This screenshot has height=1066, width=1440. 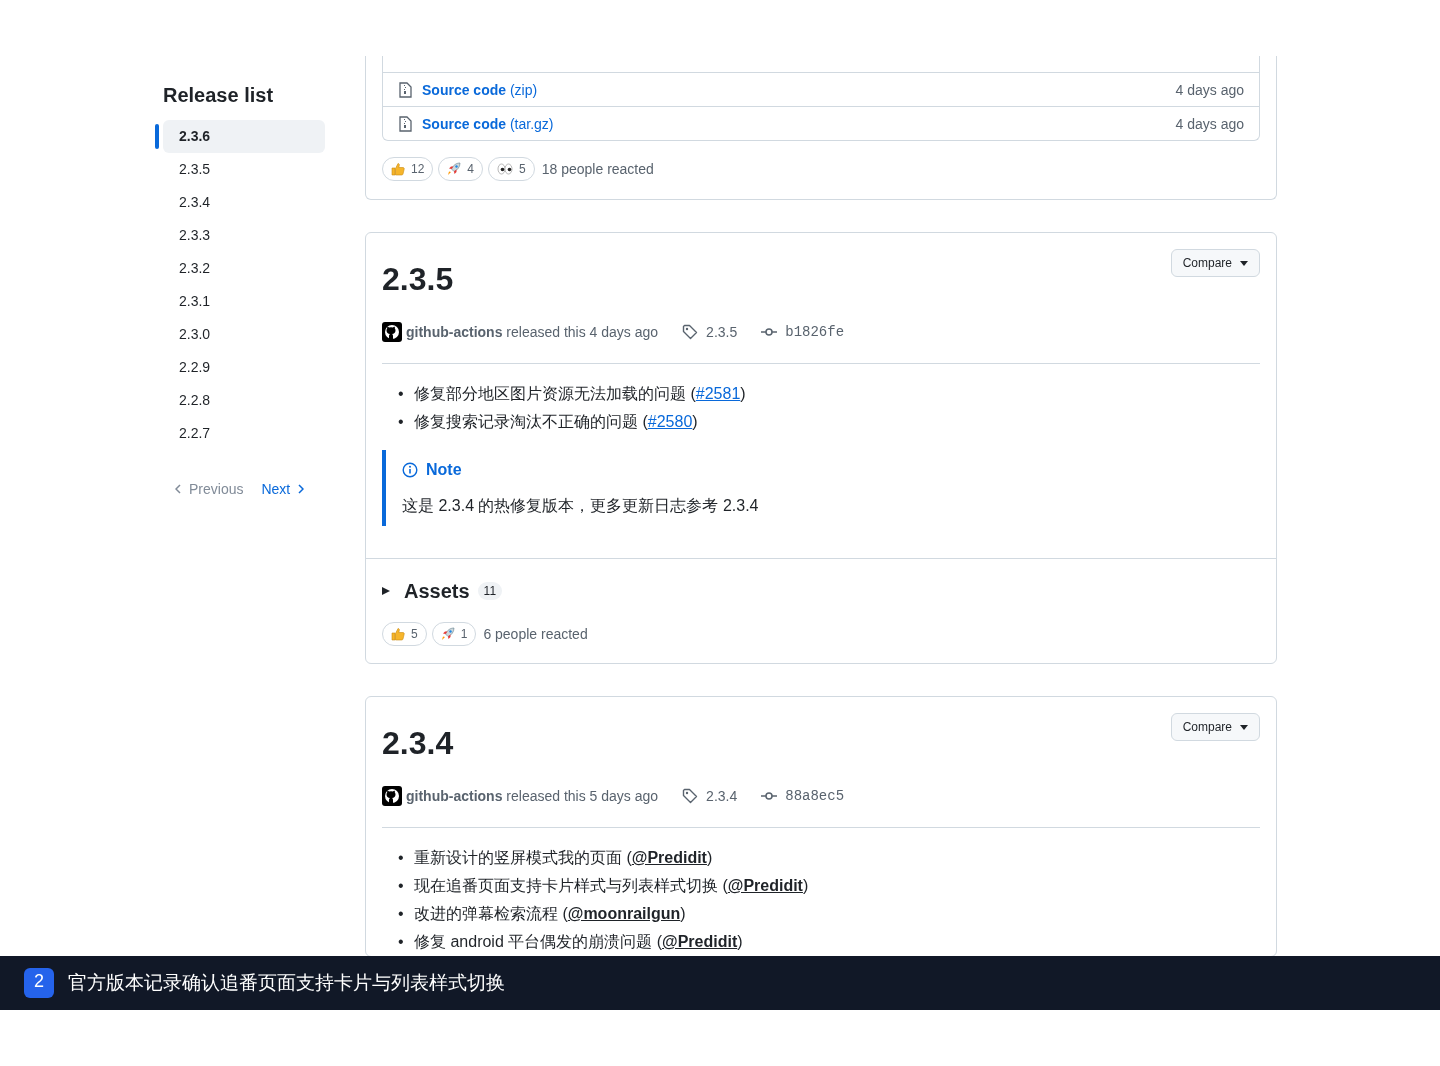 What do you see at coordinates (535, 634) in the screenshot?
I see `reaction-summary: 6 people reacted` at bounding box center [535, 634].